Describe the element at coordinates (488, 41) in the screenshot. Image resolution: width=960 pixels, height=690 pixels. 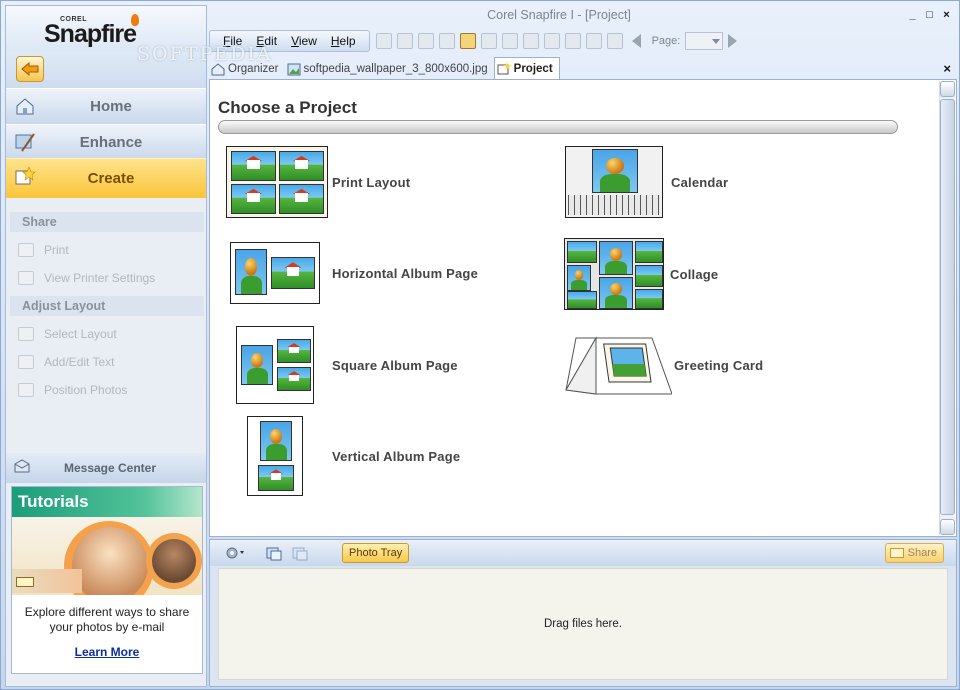
I see `copy-icon` at that location.